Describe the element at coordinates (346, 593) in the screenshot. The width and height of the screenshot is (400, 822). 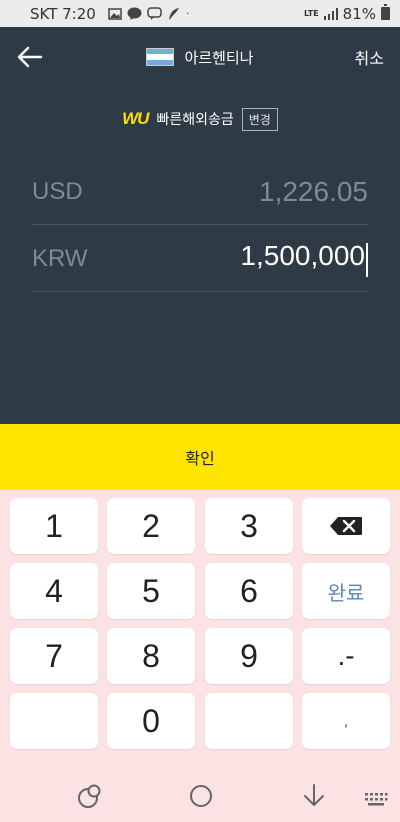
I see `done-label: 완료` at that location.